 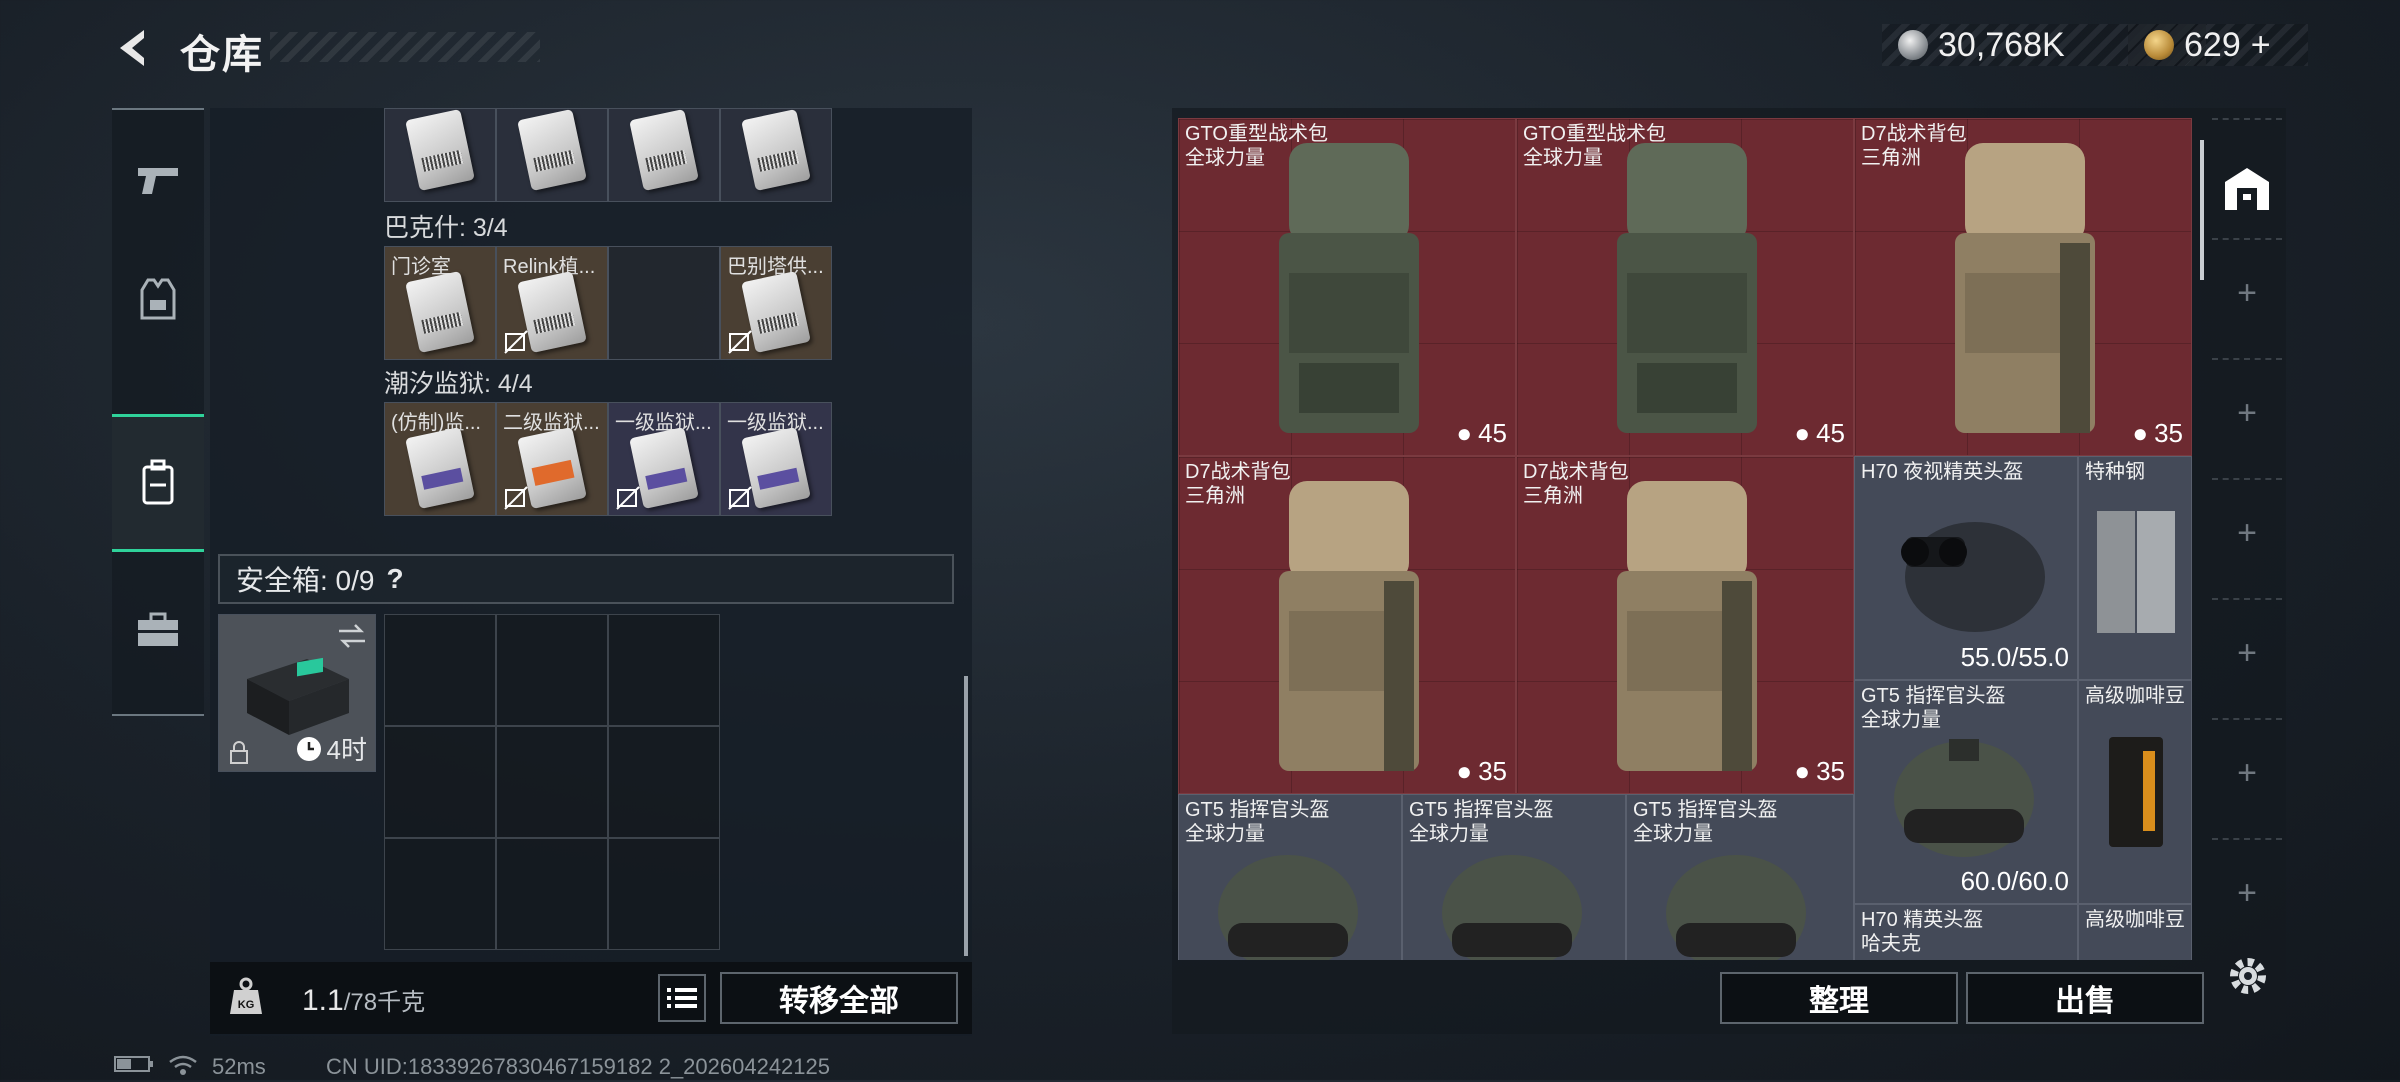 I want to click on list-icon, so click(x=682, y=998).